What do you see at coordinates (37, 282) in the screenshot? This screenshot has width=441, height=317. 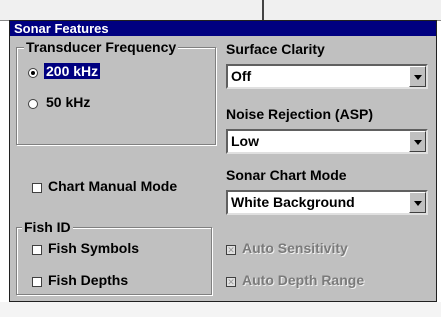 I see `fish-depths-checkbox` at bounding box center [37, 282].